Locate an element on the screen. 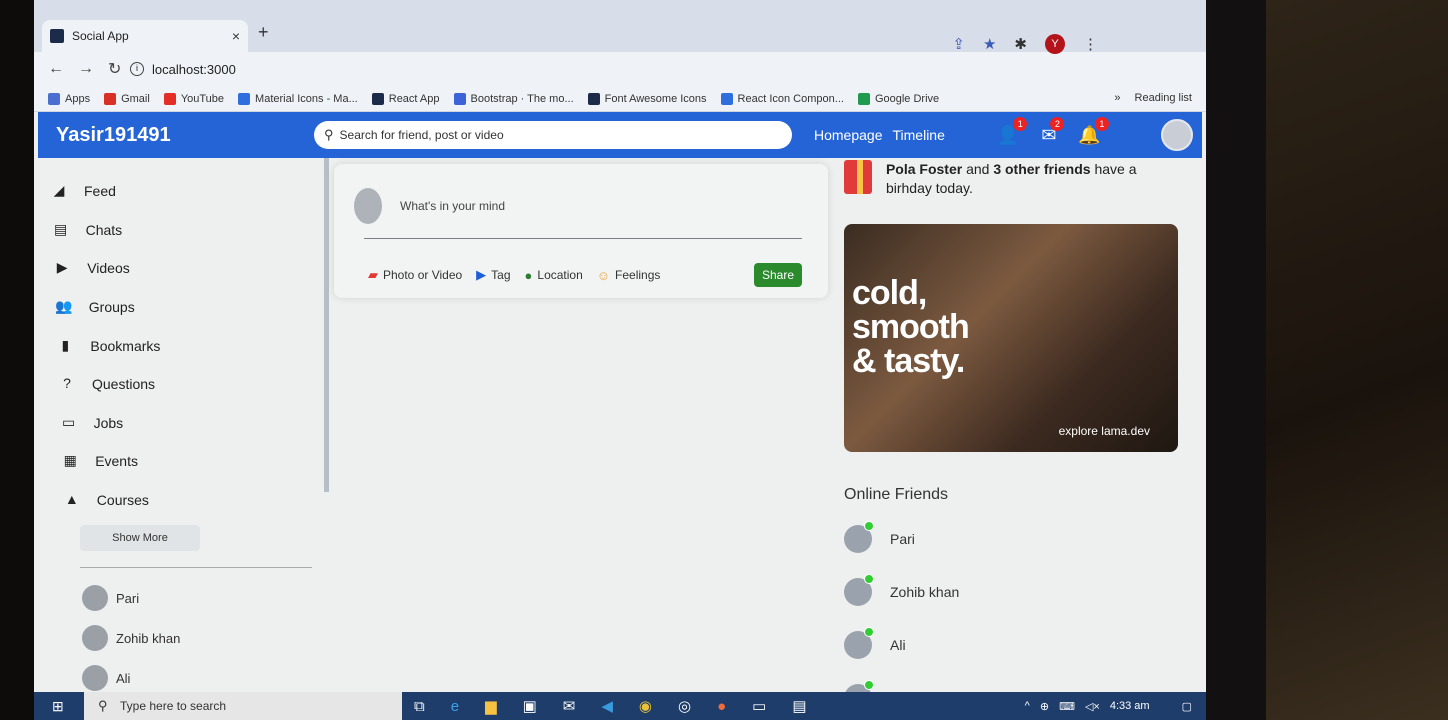 The width and height of the screenshot is (1448, 720). sidebar-item: ▮ Bookmarks is located at coordinates (185, 345).